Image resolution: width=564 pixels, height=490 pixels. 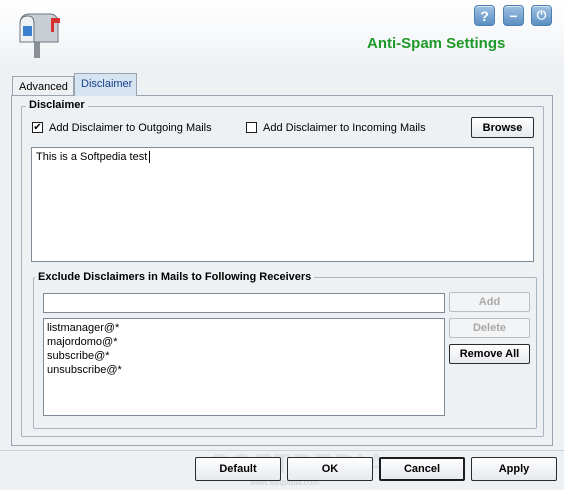 What do you see at coordinates (489, 302) in the screenshot?
I see `add-button: Add` at bounding box center [489, 302].